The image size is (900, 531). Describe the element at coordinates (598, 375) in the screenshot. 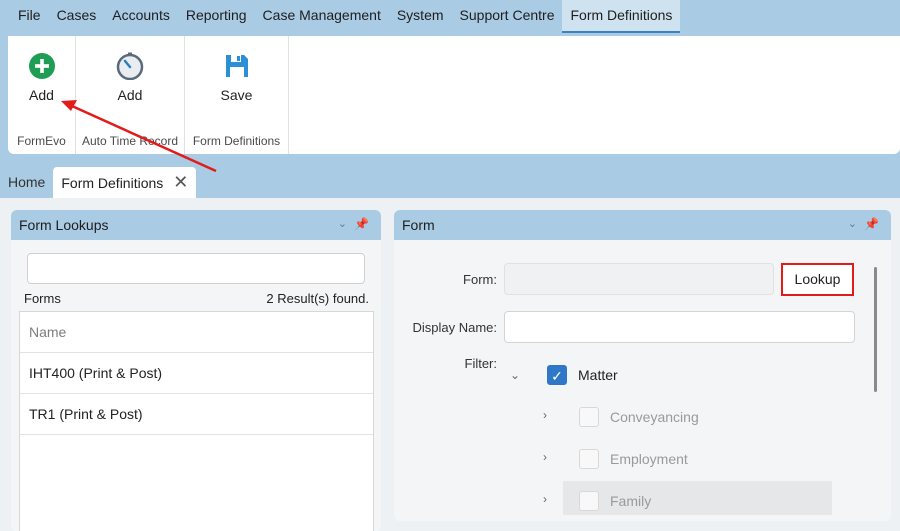

I see `tree-item-matter: Matter` at that location.